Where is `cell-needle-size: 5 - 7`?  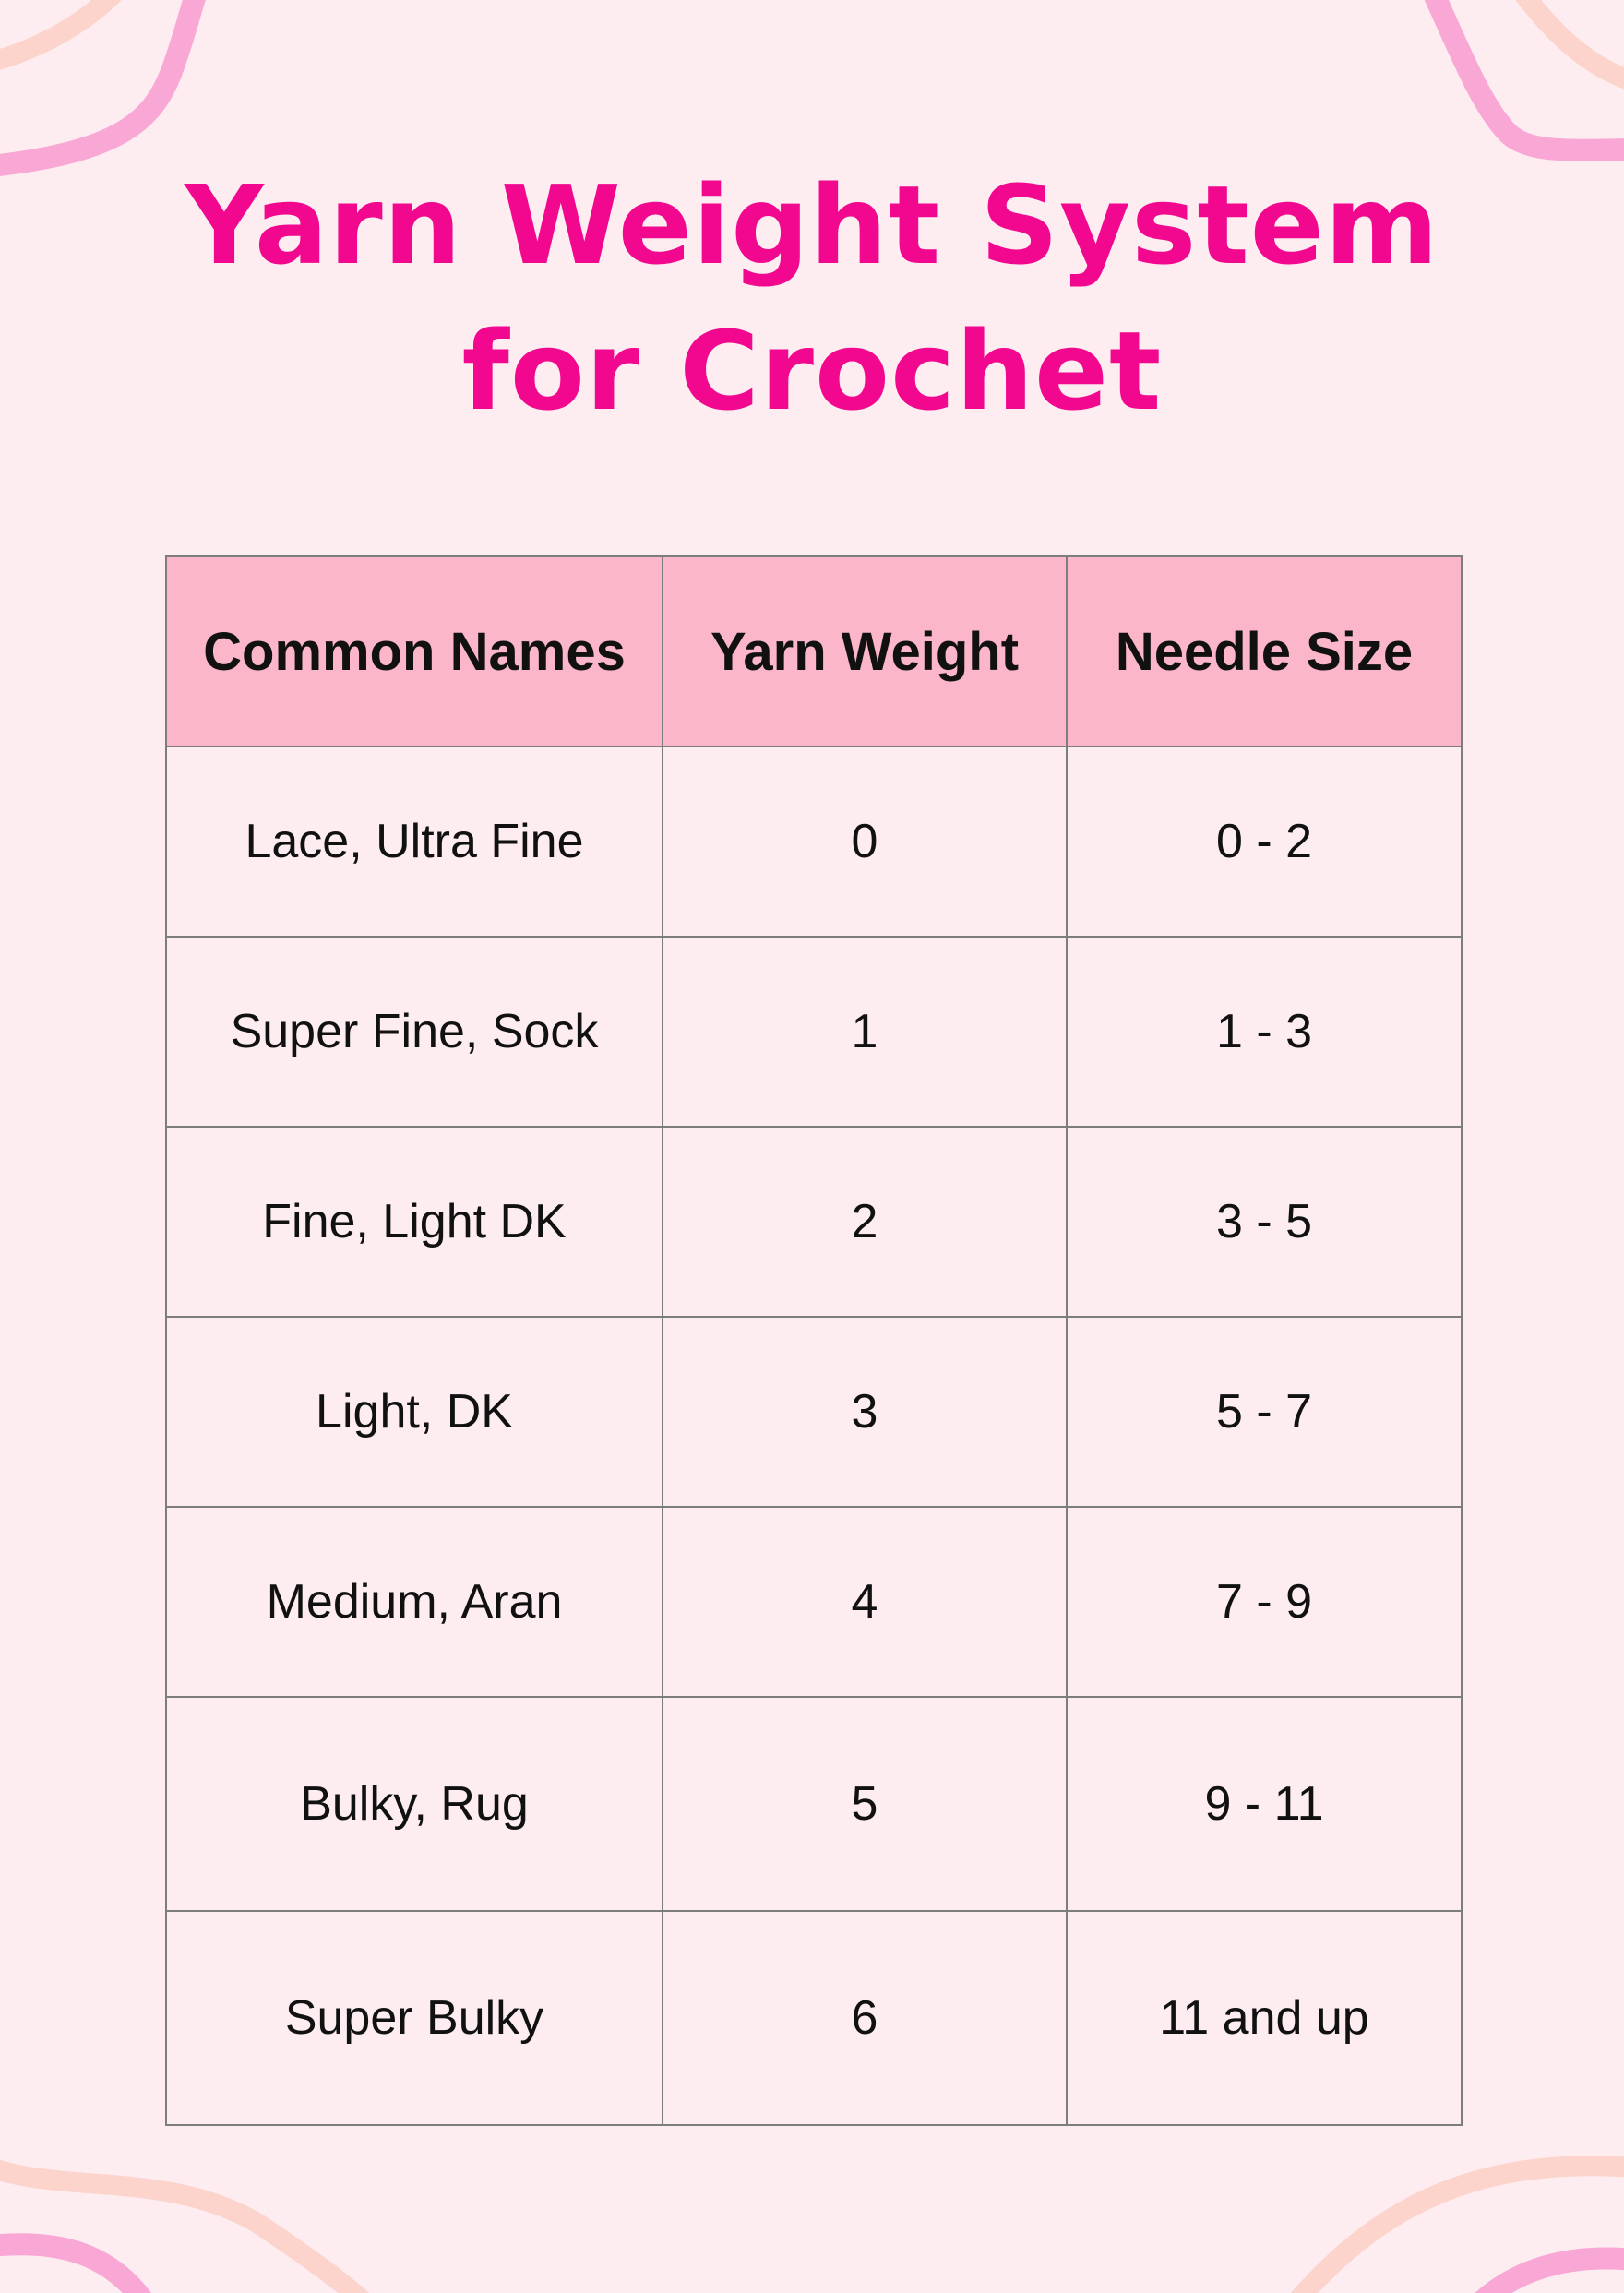
cell-needle-size: 5 - 7 is located at coordinates (1265, 1412).